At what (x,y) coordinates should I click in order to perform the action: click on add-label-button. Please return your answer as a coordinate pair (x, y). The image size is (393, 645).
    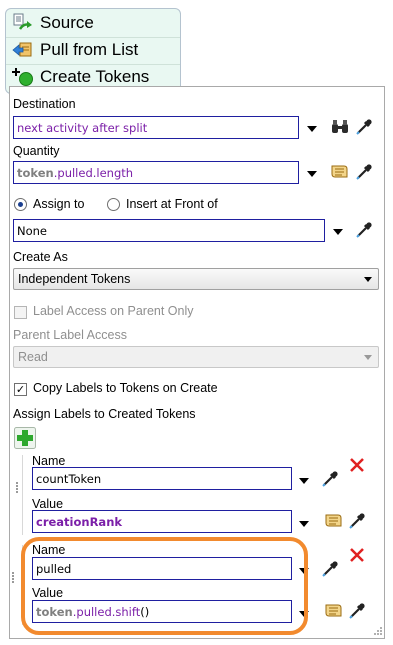
    Looking at the image, I should click on (25, 438).